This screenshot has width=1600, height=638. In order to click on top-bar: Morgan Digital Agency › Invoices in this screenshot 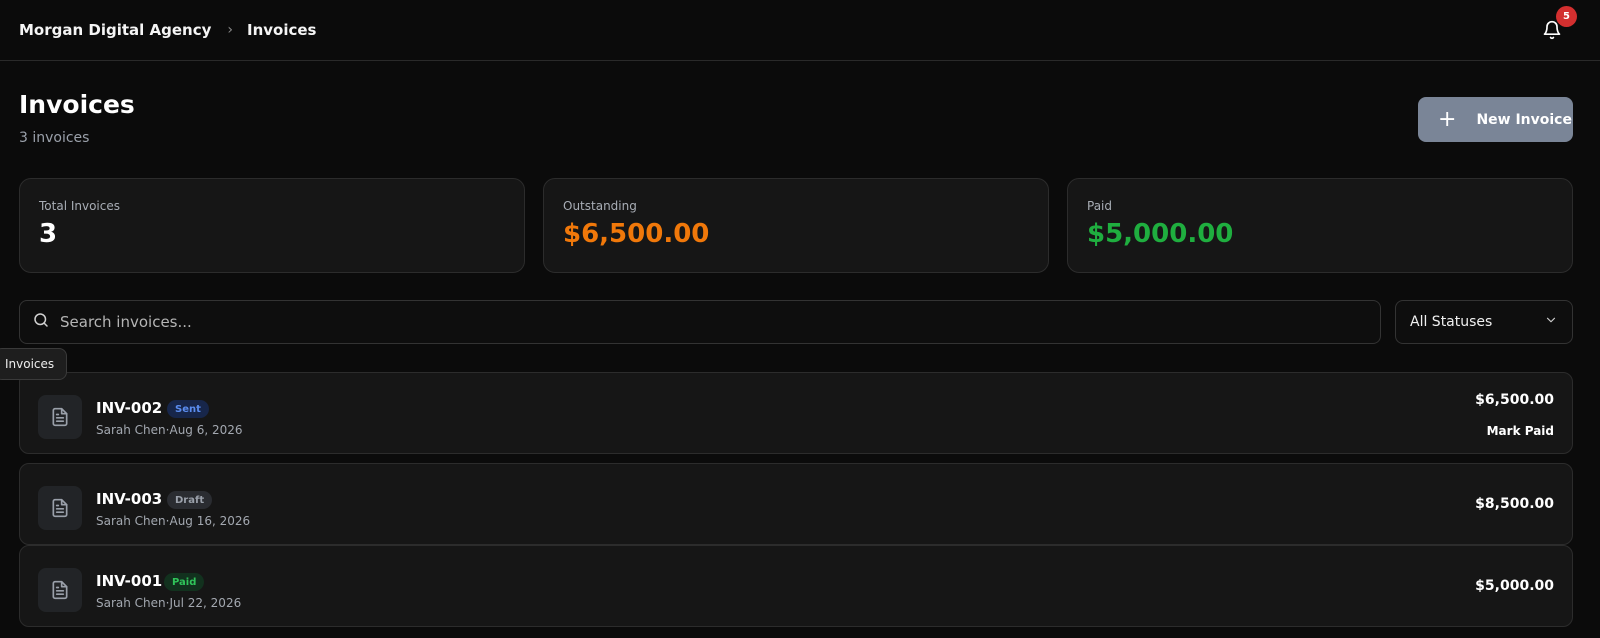, I will do `click(800, 30)`.